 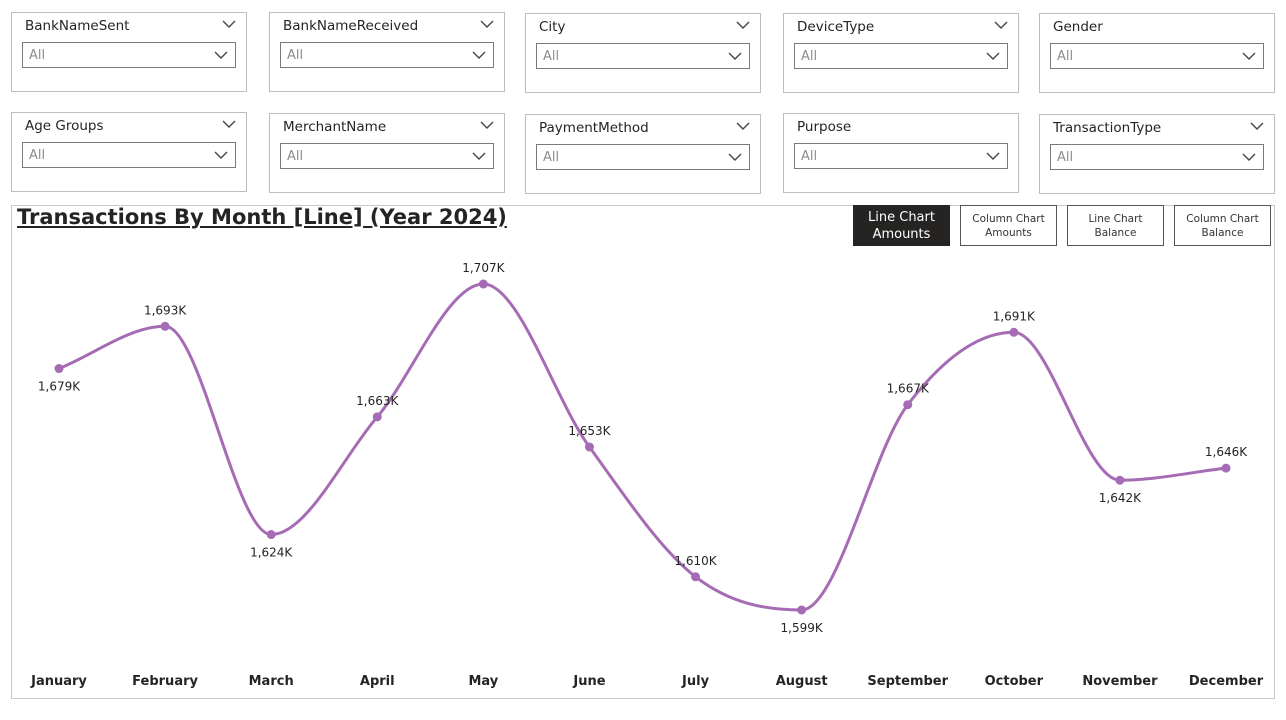 What do you see at coordinates (483, 268) in the screenshot?
I see `data-label: 1,707K` at bounding box center [483, 268].